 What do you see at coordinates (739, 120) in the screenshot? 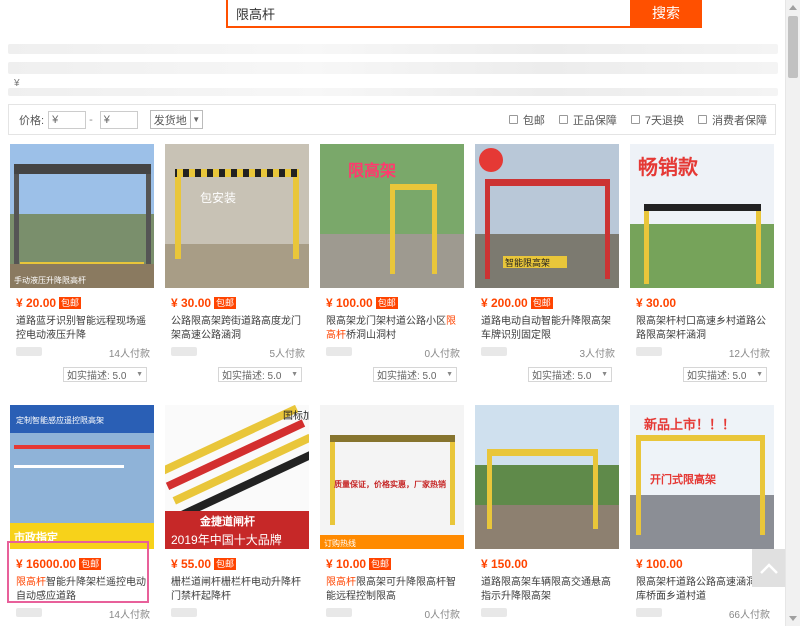
I see `checkbox-label: 消费者保障` at bounding box center [739, 120].